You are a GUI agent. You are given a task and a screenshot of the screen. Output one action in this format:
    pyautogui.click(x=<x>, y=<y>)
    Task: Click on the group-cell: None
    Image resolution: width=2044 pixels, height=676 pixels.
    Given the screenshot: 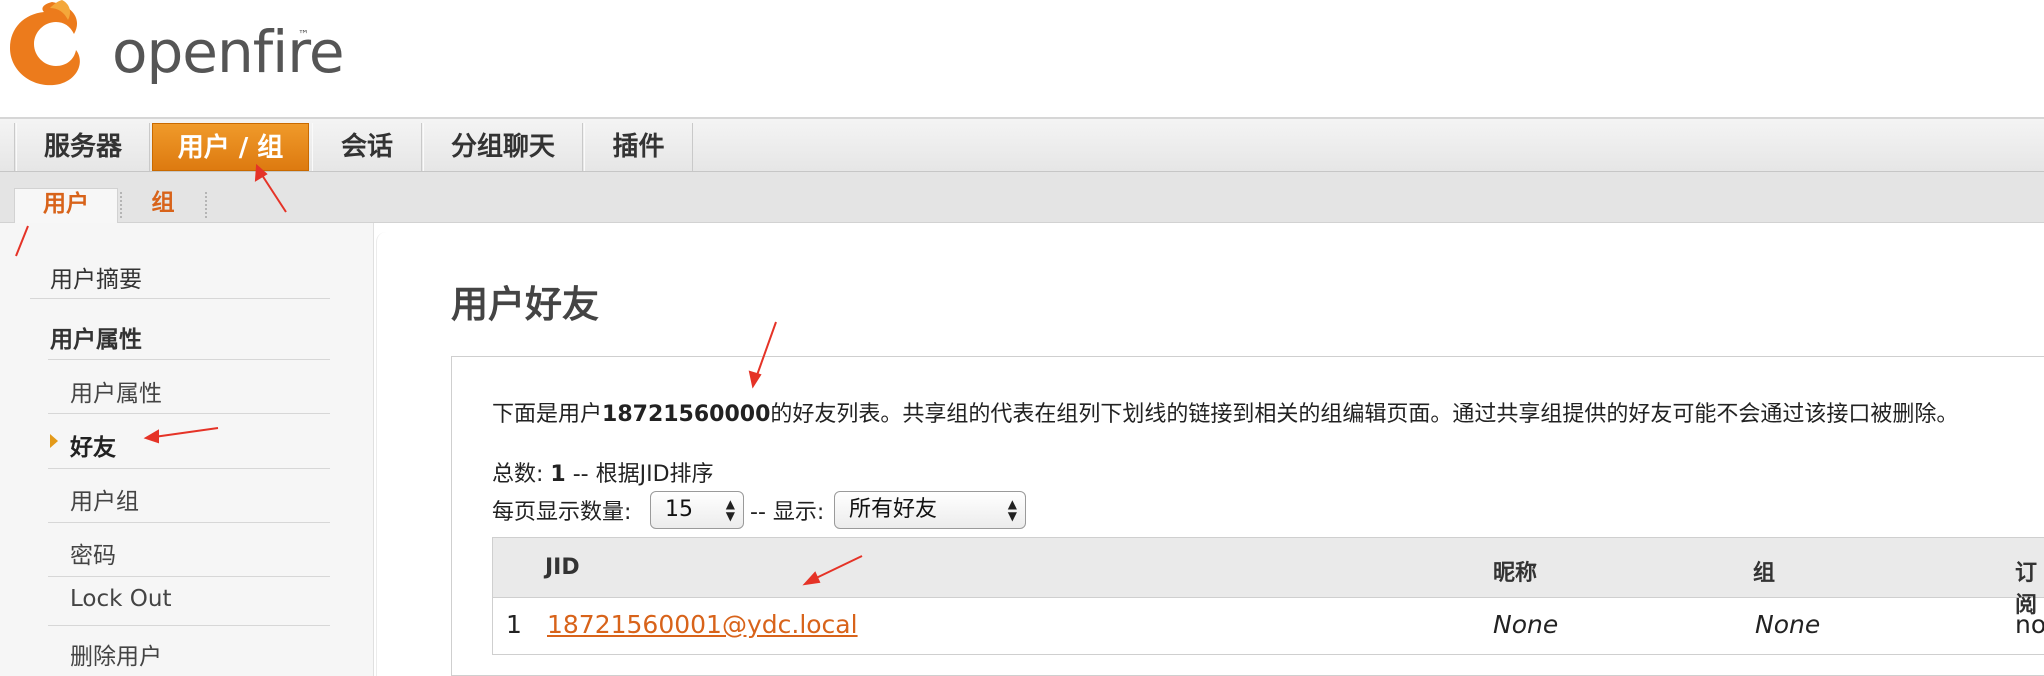 What is the action you would take?
    pyautogui.click(x=1788, y=624)
    